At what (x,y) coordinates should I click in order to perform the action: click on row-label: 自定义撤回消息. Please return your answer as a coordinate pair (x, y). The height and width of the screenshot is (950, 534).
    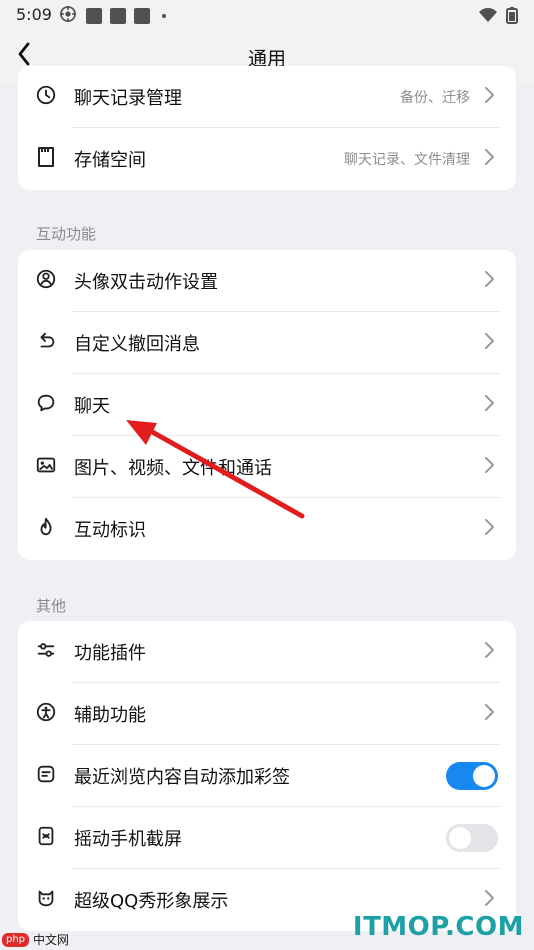
    Looking at the image, I should click on (137, 344).